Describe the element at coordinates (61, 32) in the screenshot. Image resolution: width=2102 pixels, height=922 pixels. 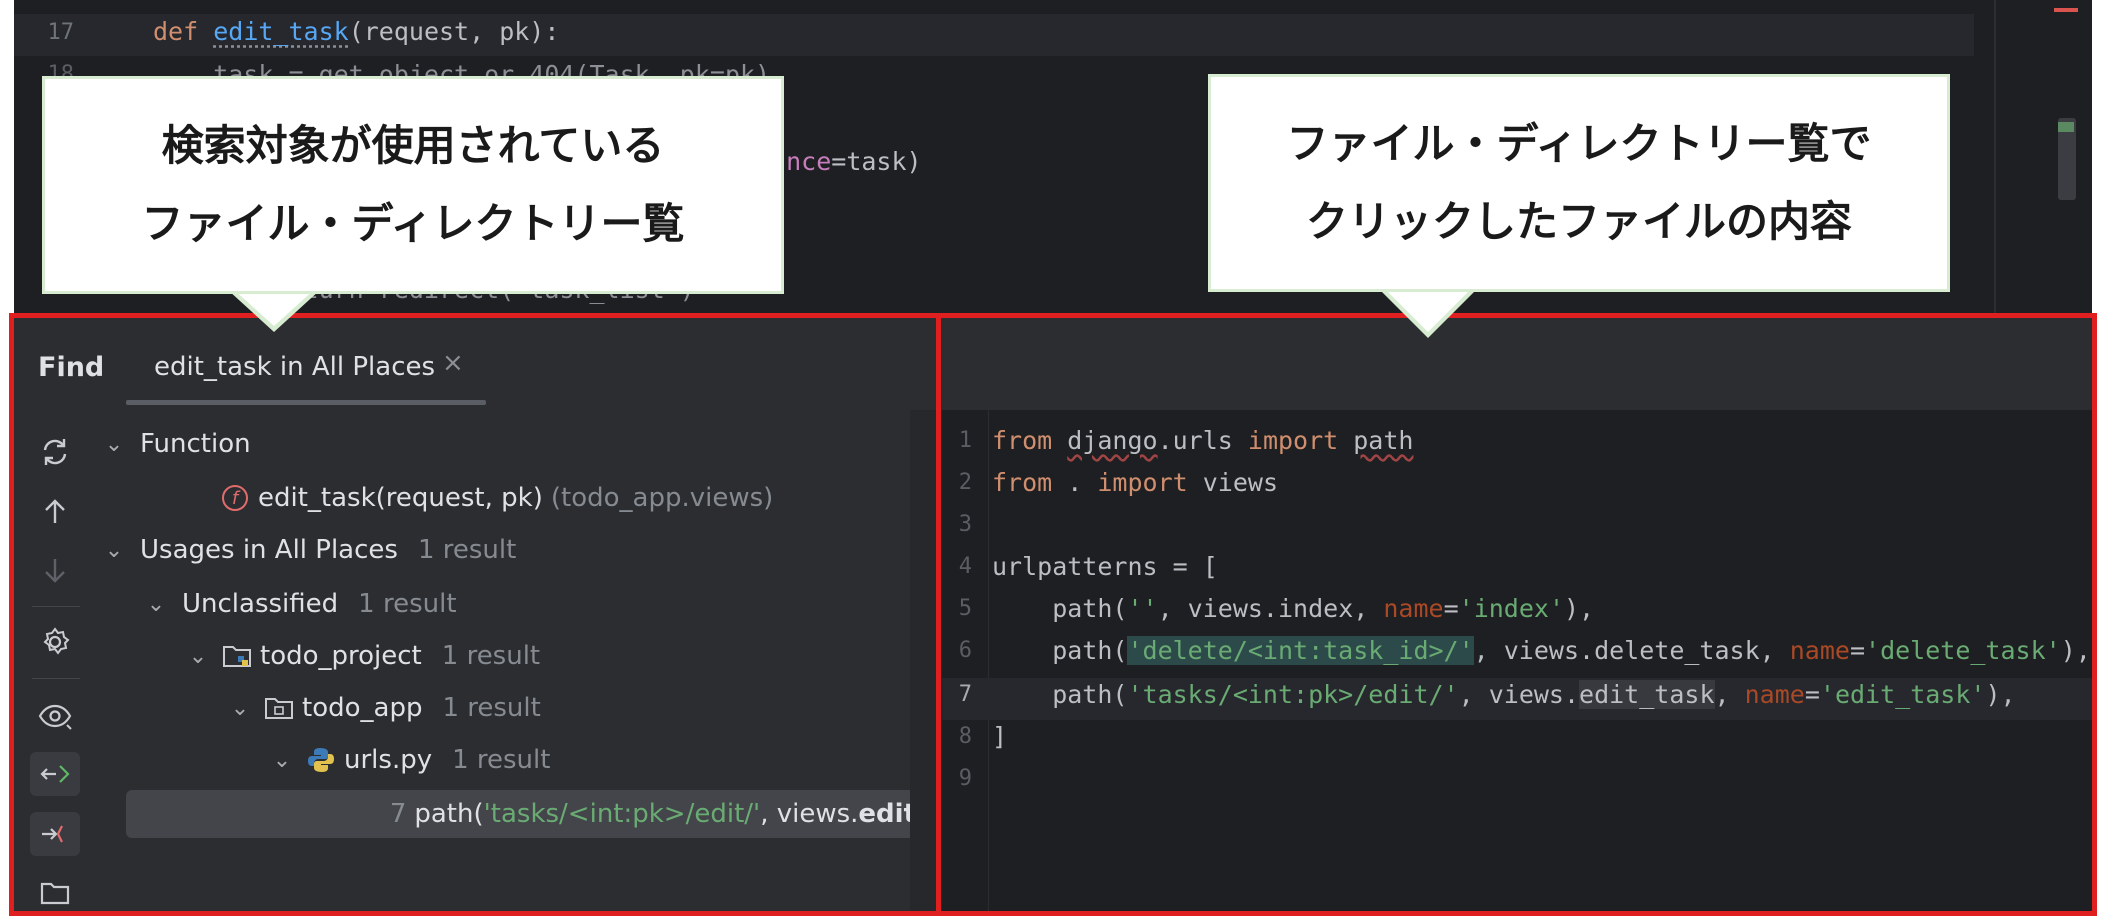
I see `line-number: 17` at that location.